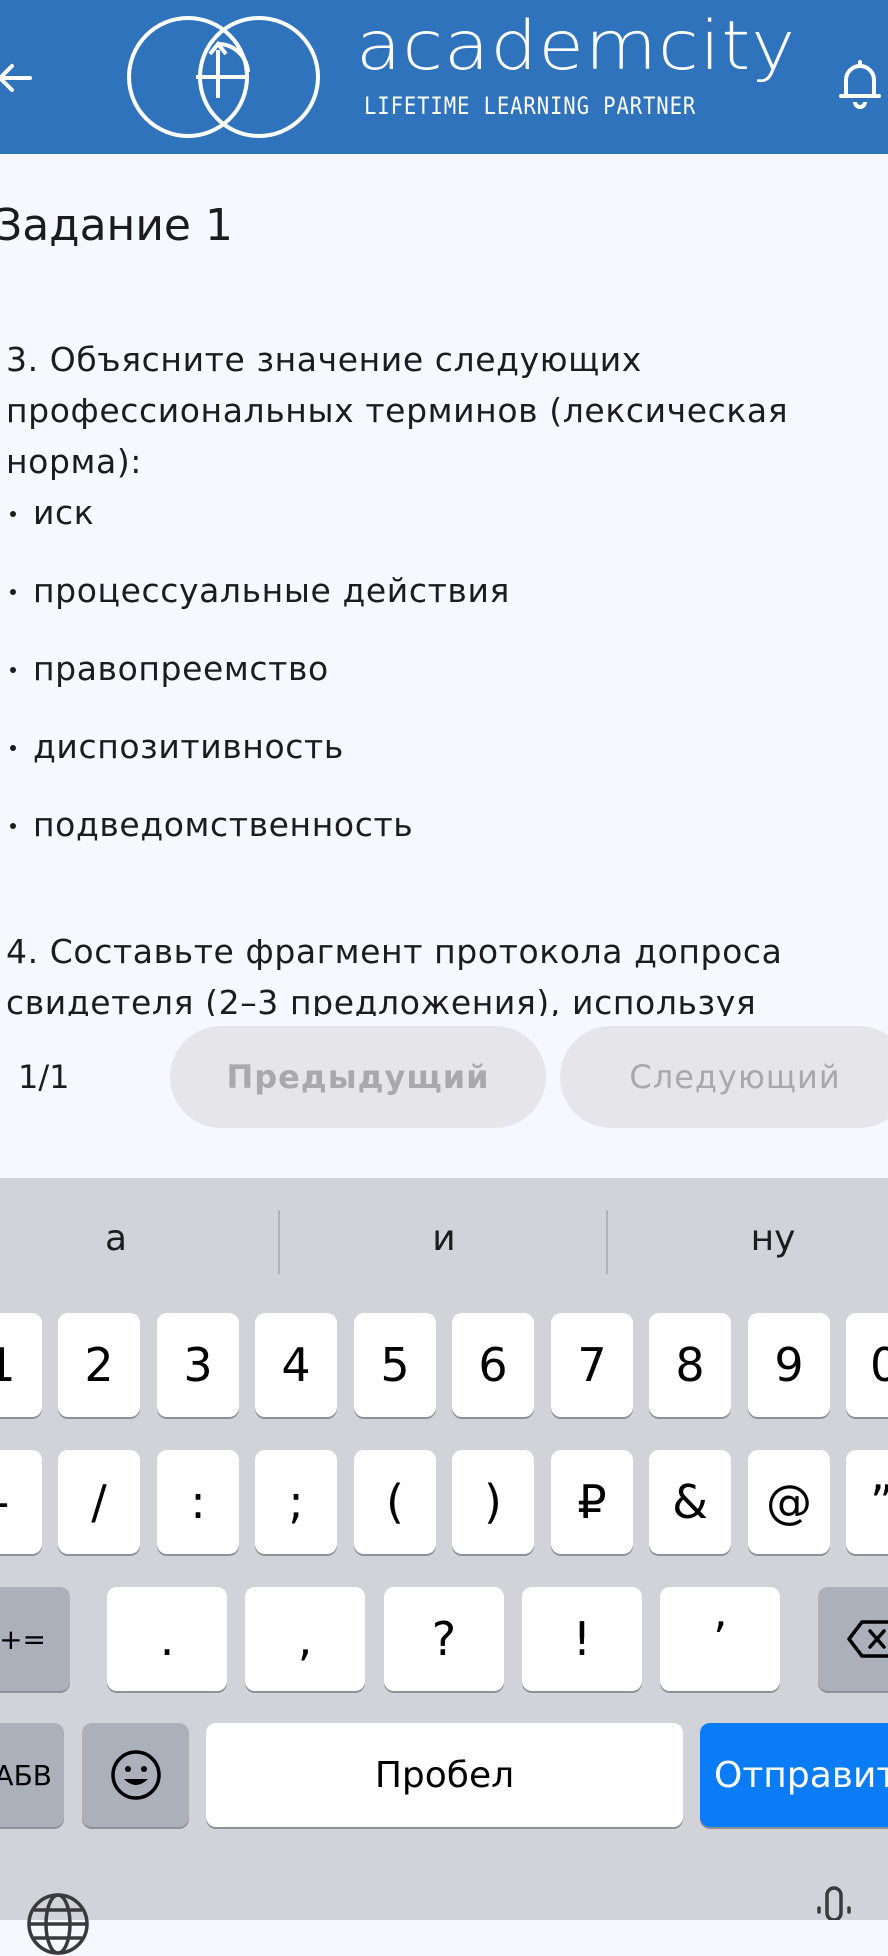 Image resolution: width=888 pixels, height=1956 pixels. Describe the element at coordinates (394, 951) in the screenshot. I see `question-4: 4. Составьте фрагмент протокола допроса` at that location.